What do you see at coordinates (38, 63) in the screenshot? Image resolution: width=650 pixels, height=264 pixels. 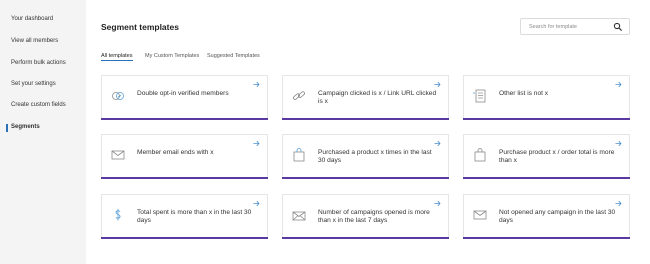 I see `sidebar-item-bulk-actions: Perform bulk actions` at bounding box center [38, 63].